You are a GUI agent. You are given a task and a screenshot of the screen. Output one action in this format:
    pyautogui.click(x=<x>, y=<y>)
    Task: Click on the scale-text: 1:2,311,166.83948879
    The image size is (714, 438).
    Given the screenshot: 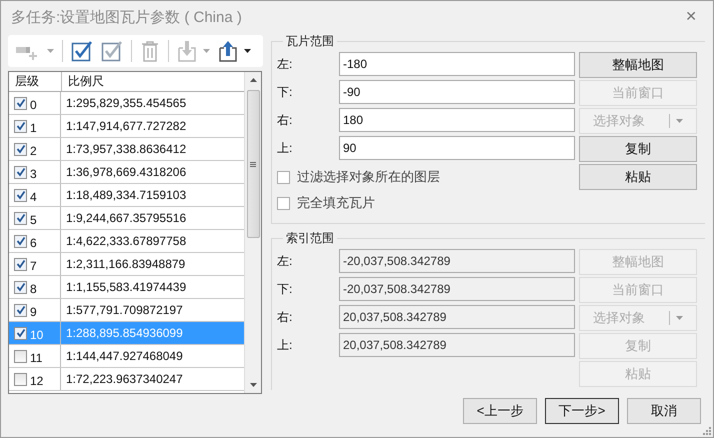 What is the action you would take?
    pyautogui.click(x=126, y=264)
    